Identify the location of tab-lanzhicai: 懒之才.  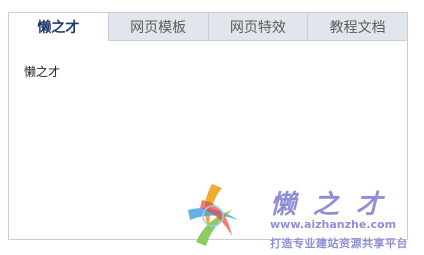
(59, 27).